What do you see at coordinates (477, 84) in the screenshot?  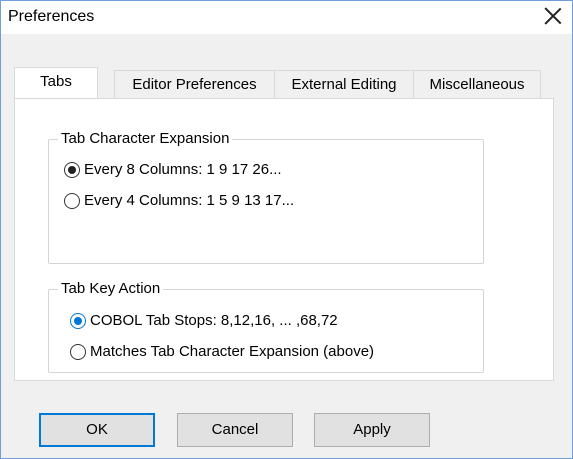 I see `tab-miscellaneous: Miscellaneous` at bounding box center [477, 84].